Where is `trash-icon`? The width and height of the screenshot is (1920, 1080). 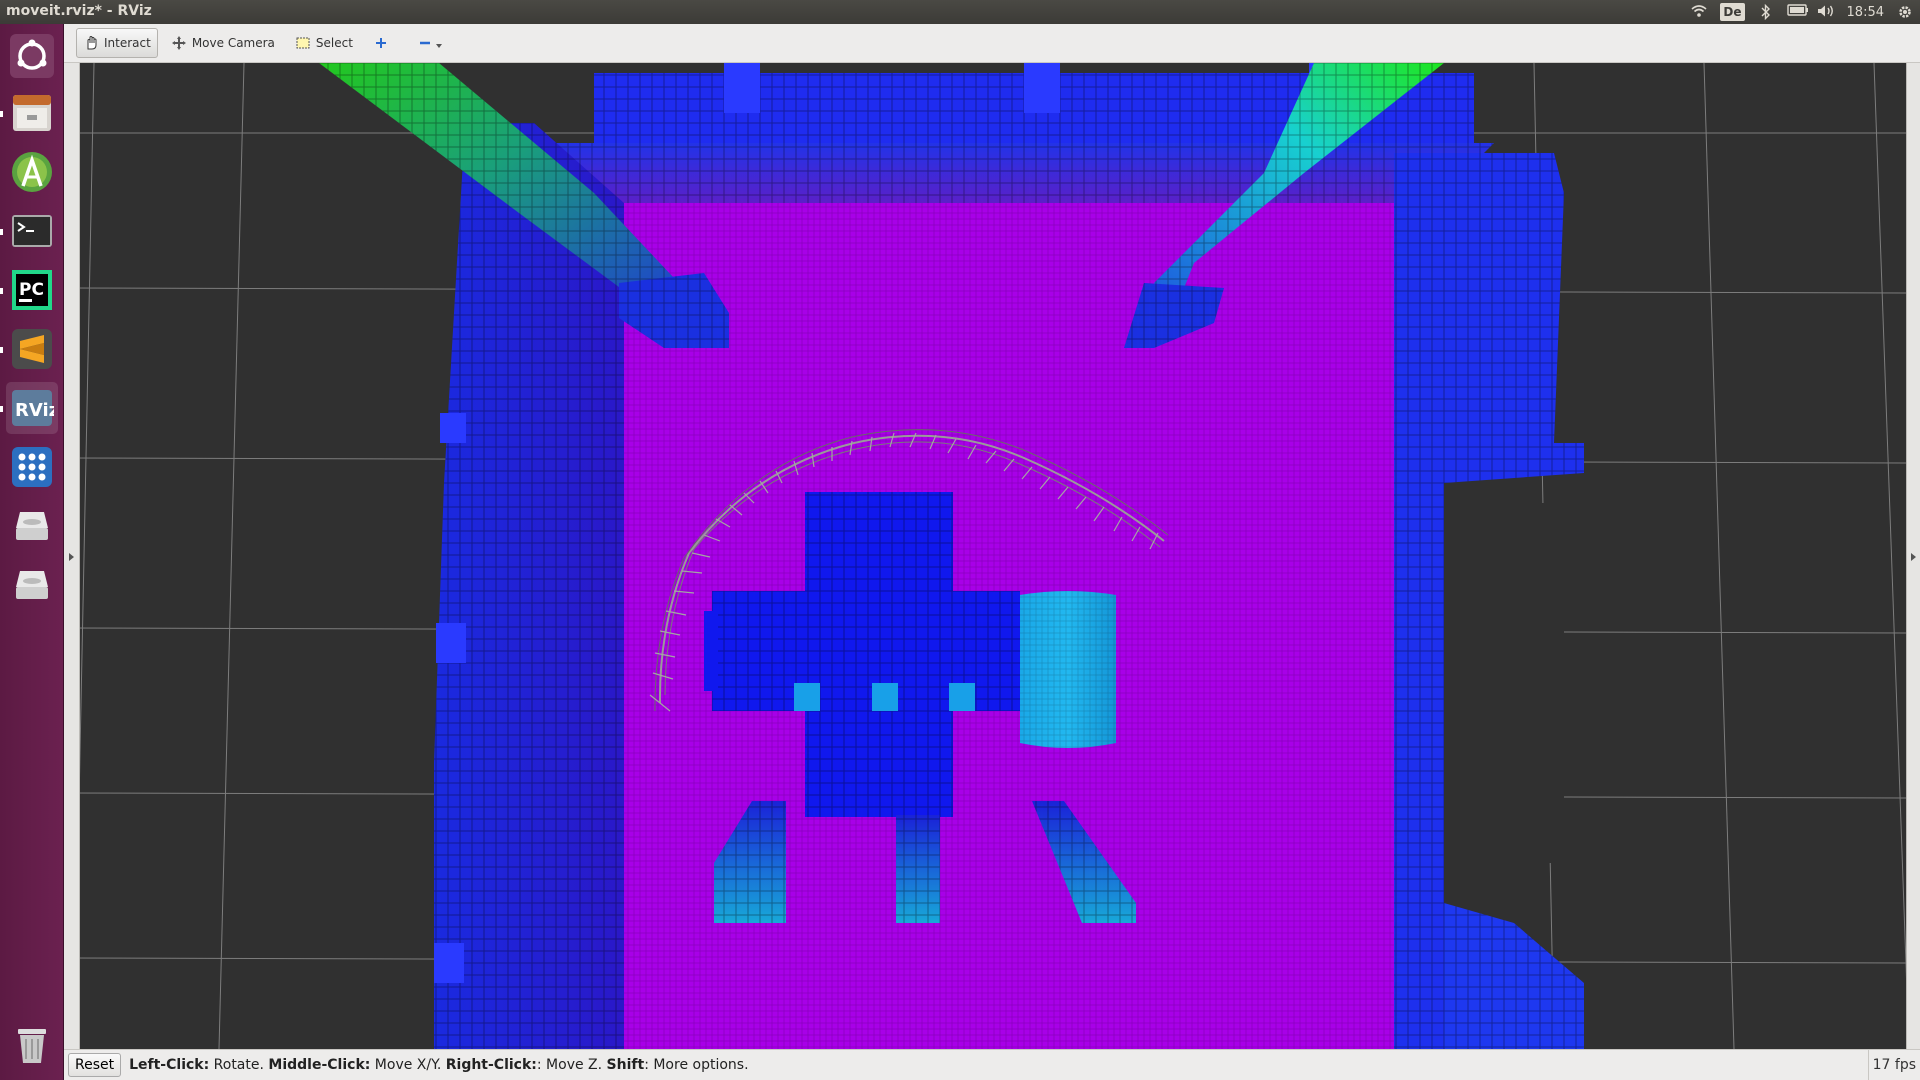 trash-icon is located at coordinates (32, 1046).